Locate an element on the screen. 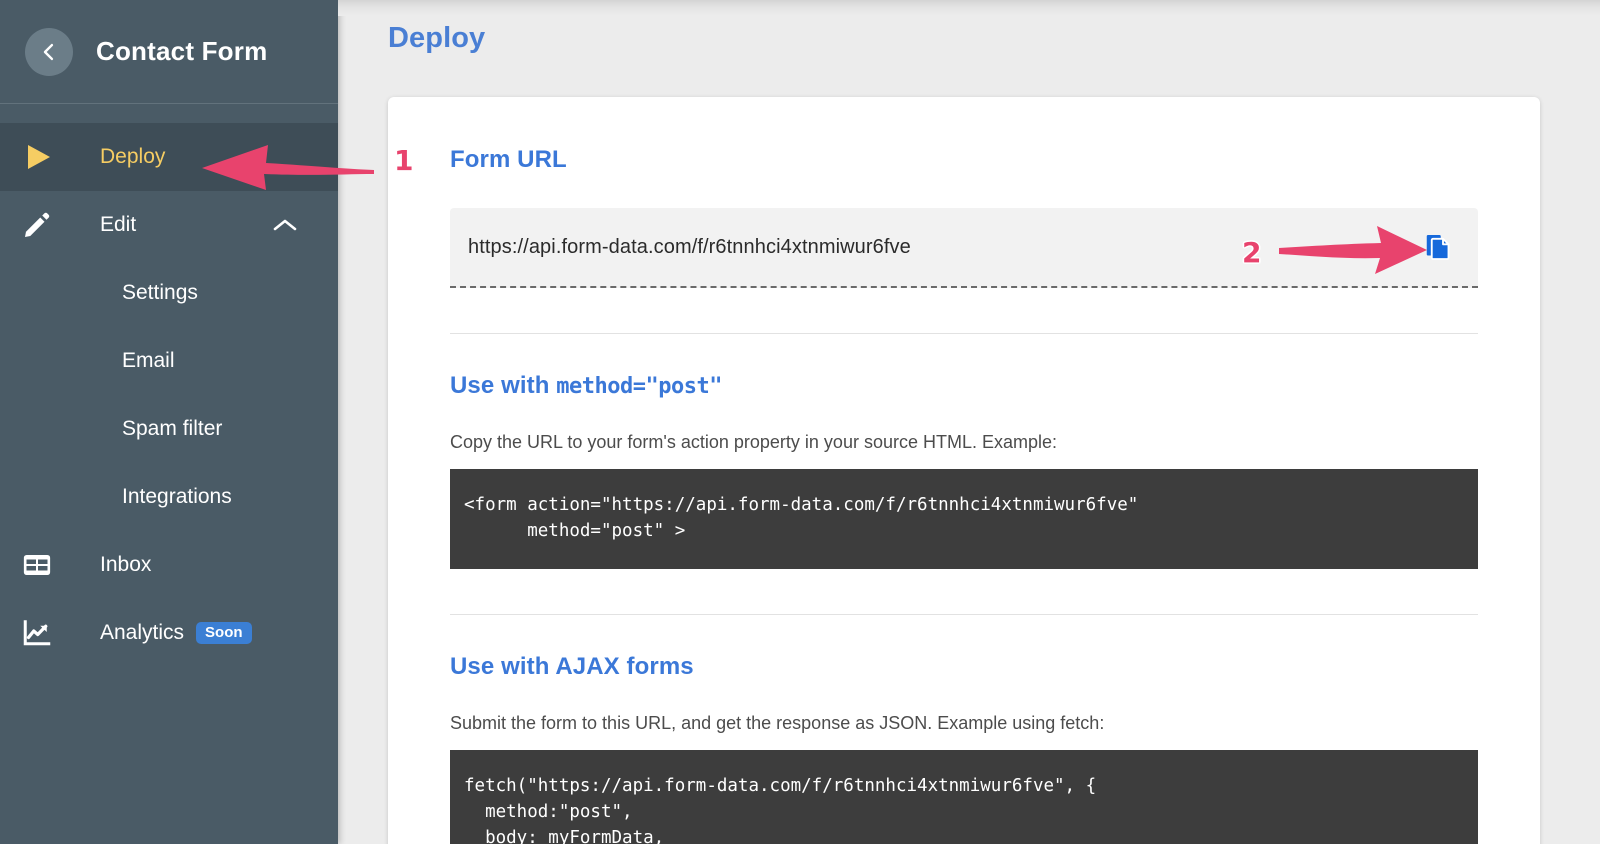  sidebar-header: Contact Form is located at coordinates (169, 52).